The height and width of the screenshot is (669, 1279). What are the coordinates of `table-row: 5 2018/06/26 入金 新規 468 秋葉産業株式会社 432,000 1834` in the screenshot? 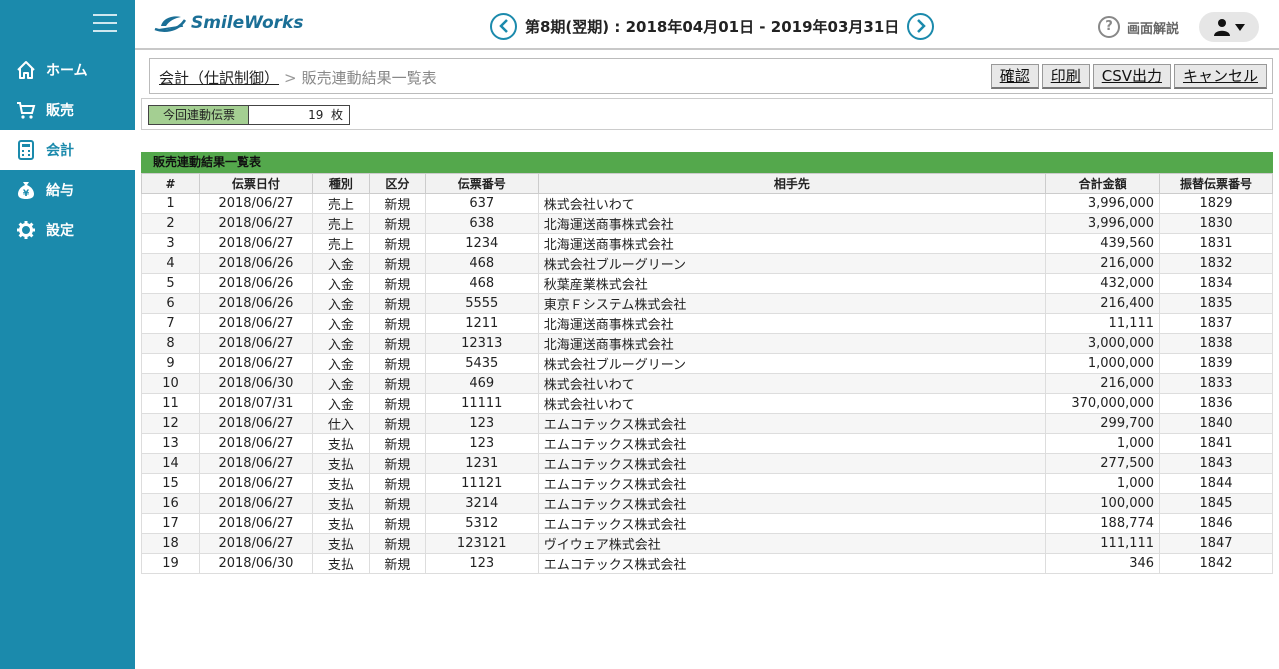 It's located at (707, 283).